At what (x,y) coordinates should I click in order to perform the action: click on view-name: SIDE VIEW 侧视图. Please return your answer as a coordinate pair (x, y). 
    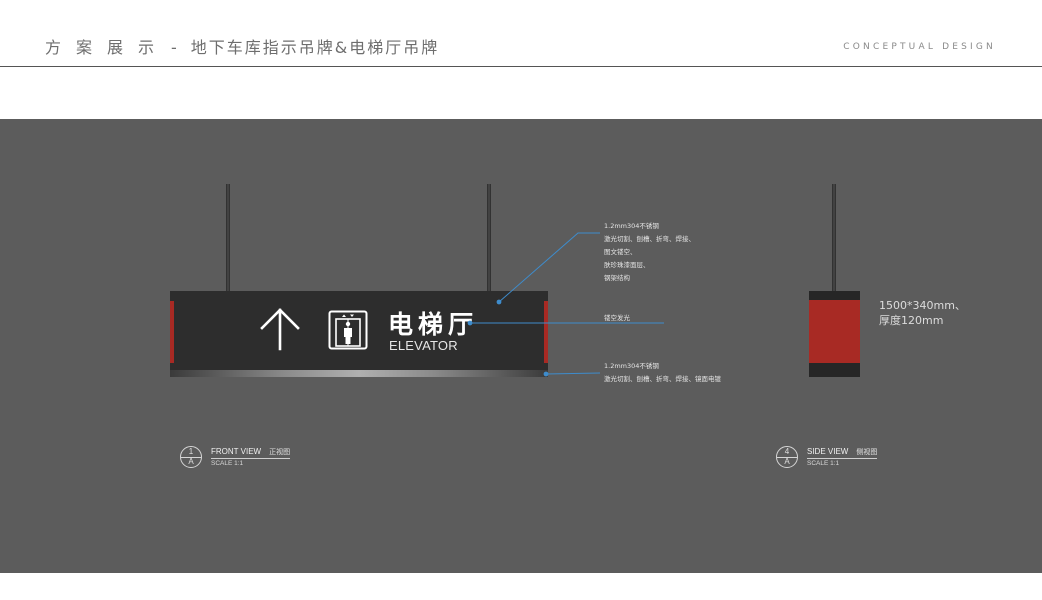
    Looking at the image, I should click on (842, 453).